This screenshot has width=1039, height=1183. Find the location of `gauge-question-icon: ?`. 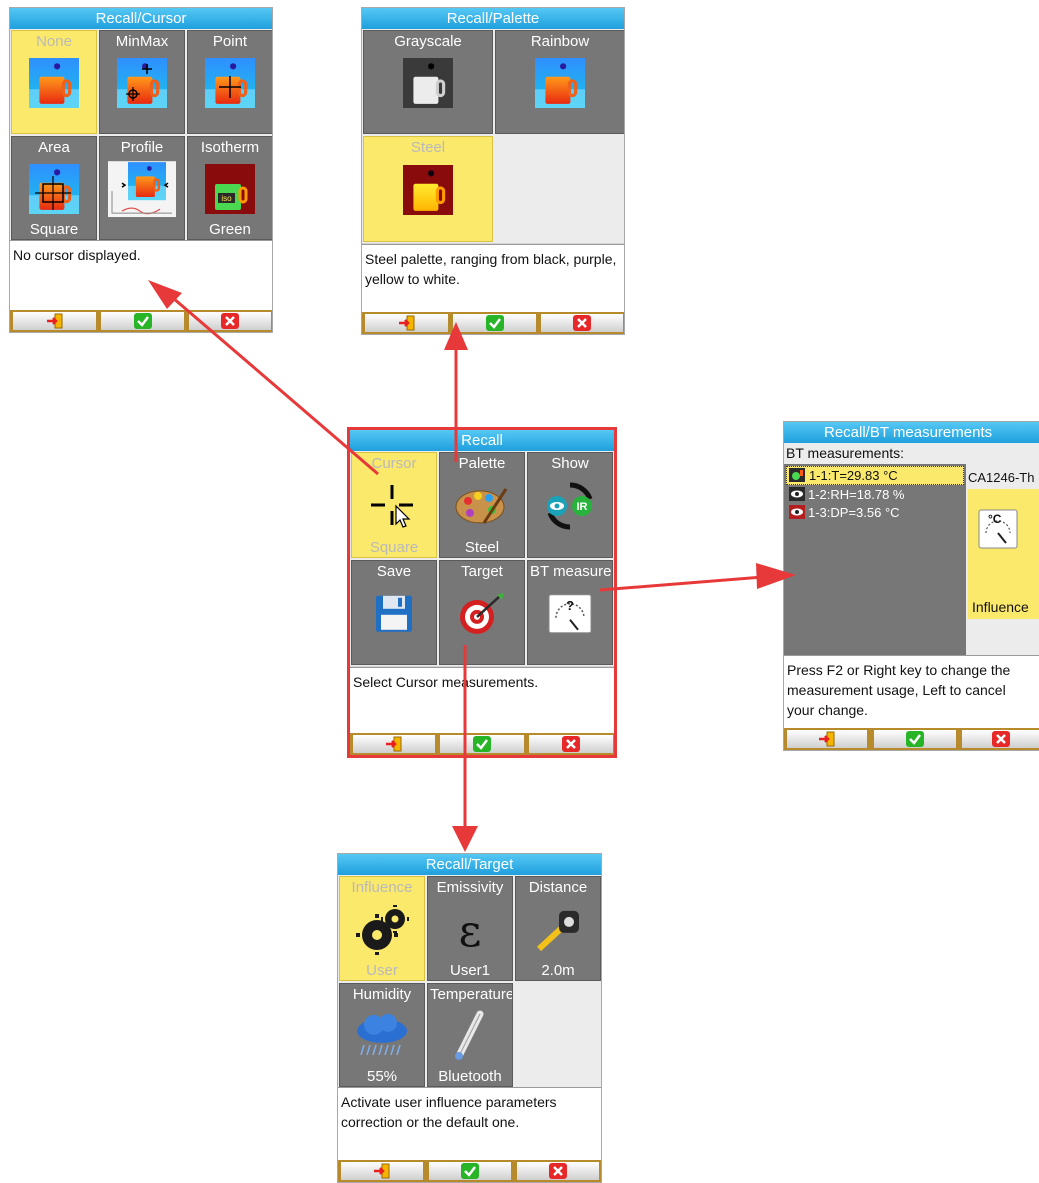

gauge-question-icon: ? is located at coordinates (570, 613).